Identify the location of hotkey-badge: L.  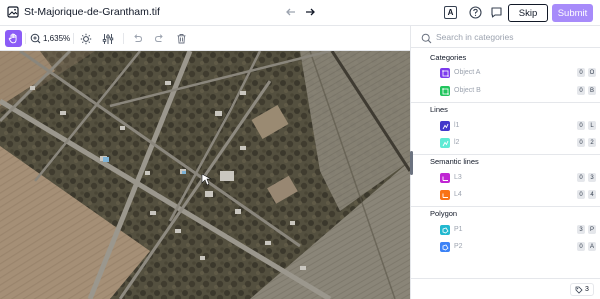
(592, 125).